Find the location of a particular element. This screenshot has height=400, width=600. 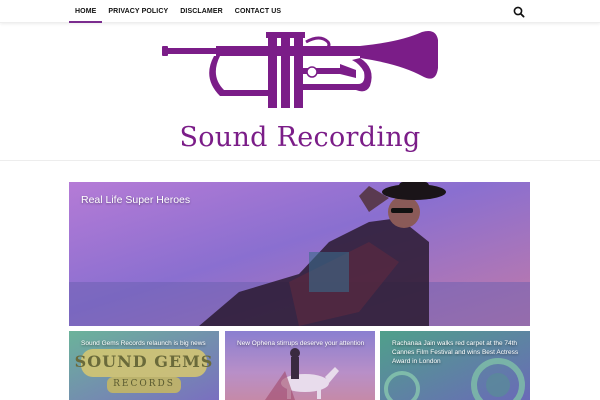

nav-item-contact-us: CONTACT US is located at coordinates (258, 11).